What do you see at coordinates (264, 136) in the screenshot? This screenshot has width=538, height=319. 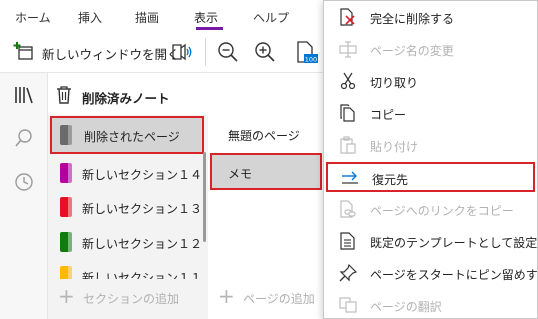 I see `page-label: 無題のページ` at bounding box center [264, 136].